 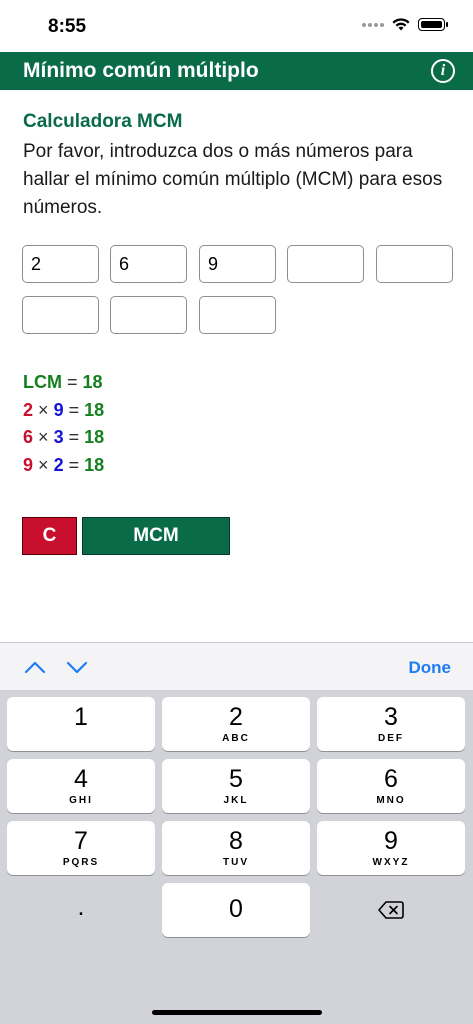 I want to click on home-indicator, so click(x=237, y=1012).